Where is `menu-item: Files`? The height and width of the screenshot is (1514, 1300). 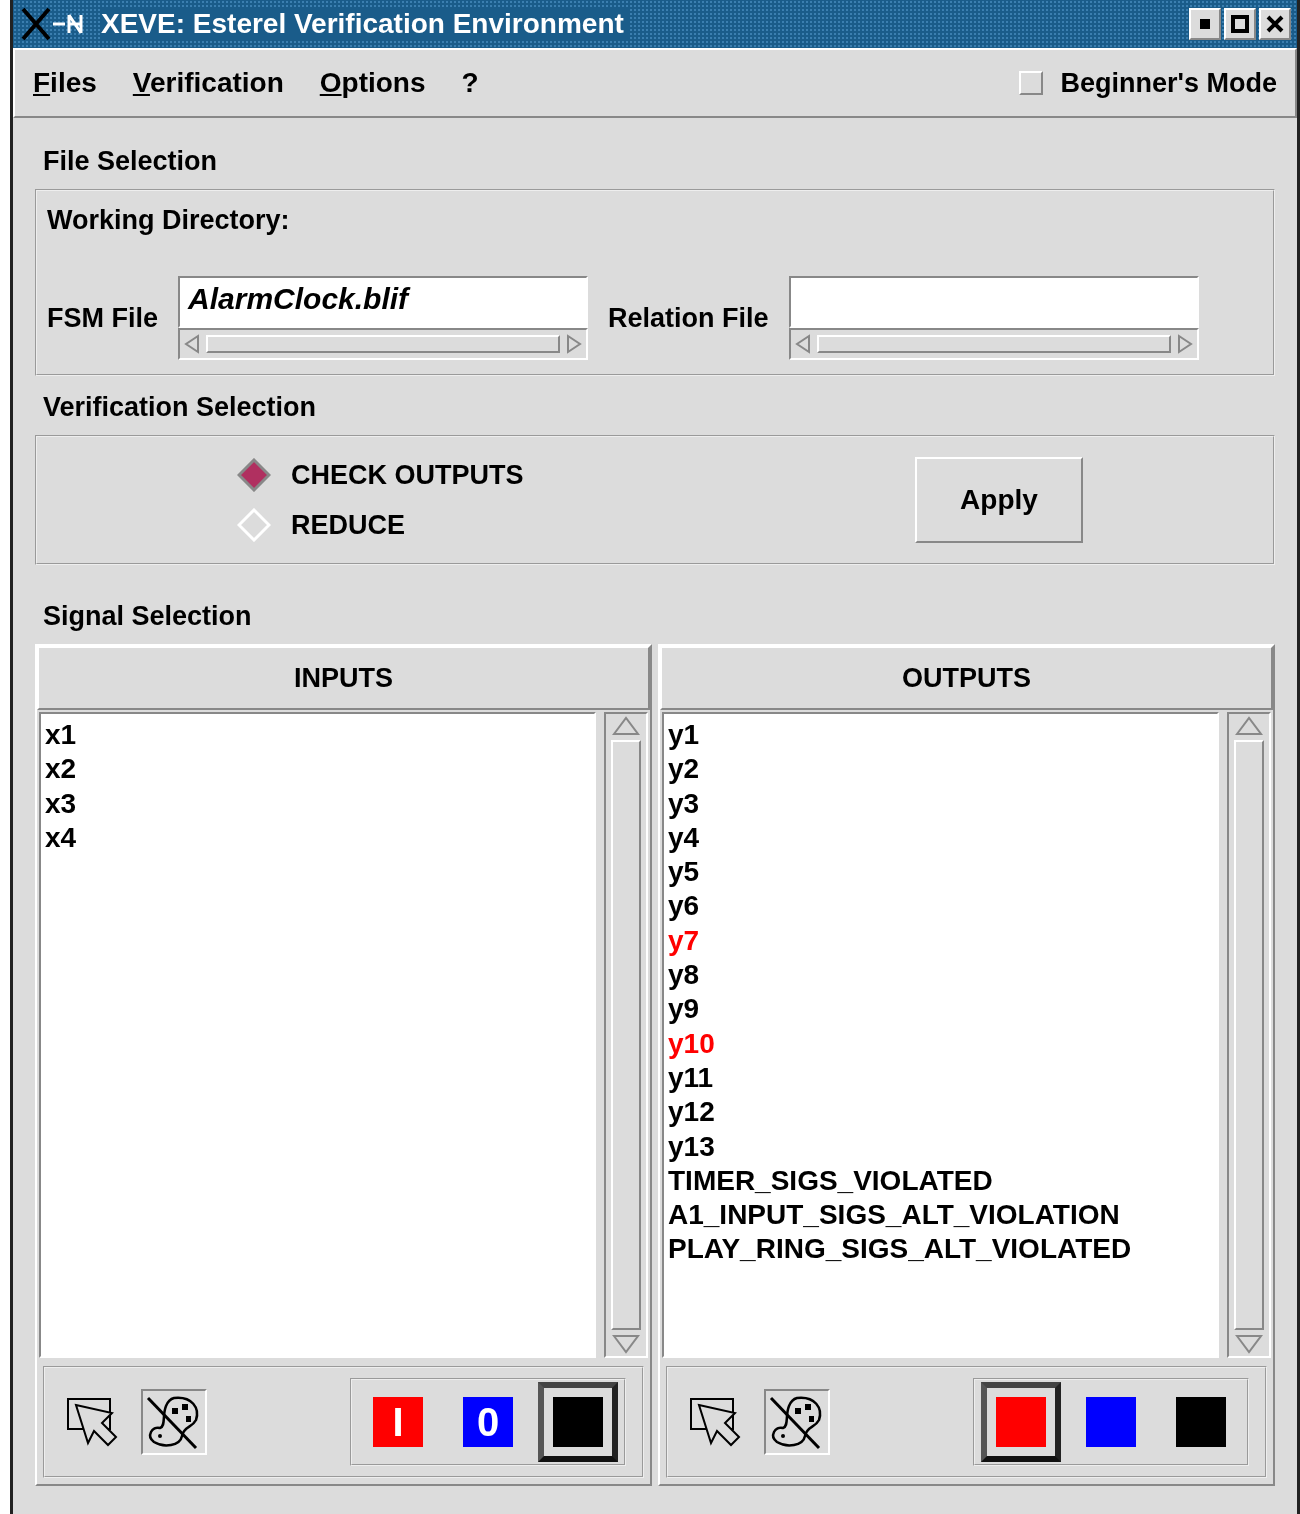
menu-item: Files is located at coordinates (65, 83).